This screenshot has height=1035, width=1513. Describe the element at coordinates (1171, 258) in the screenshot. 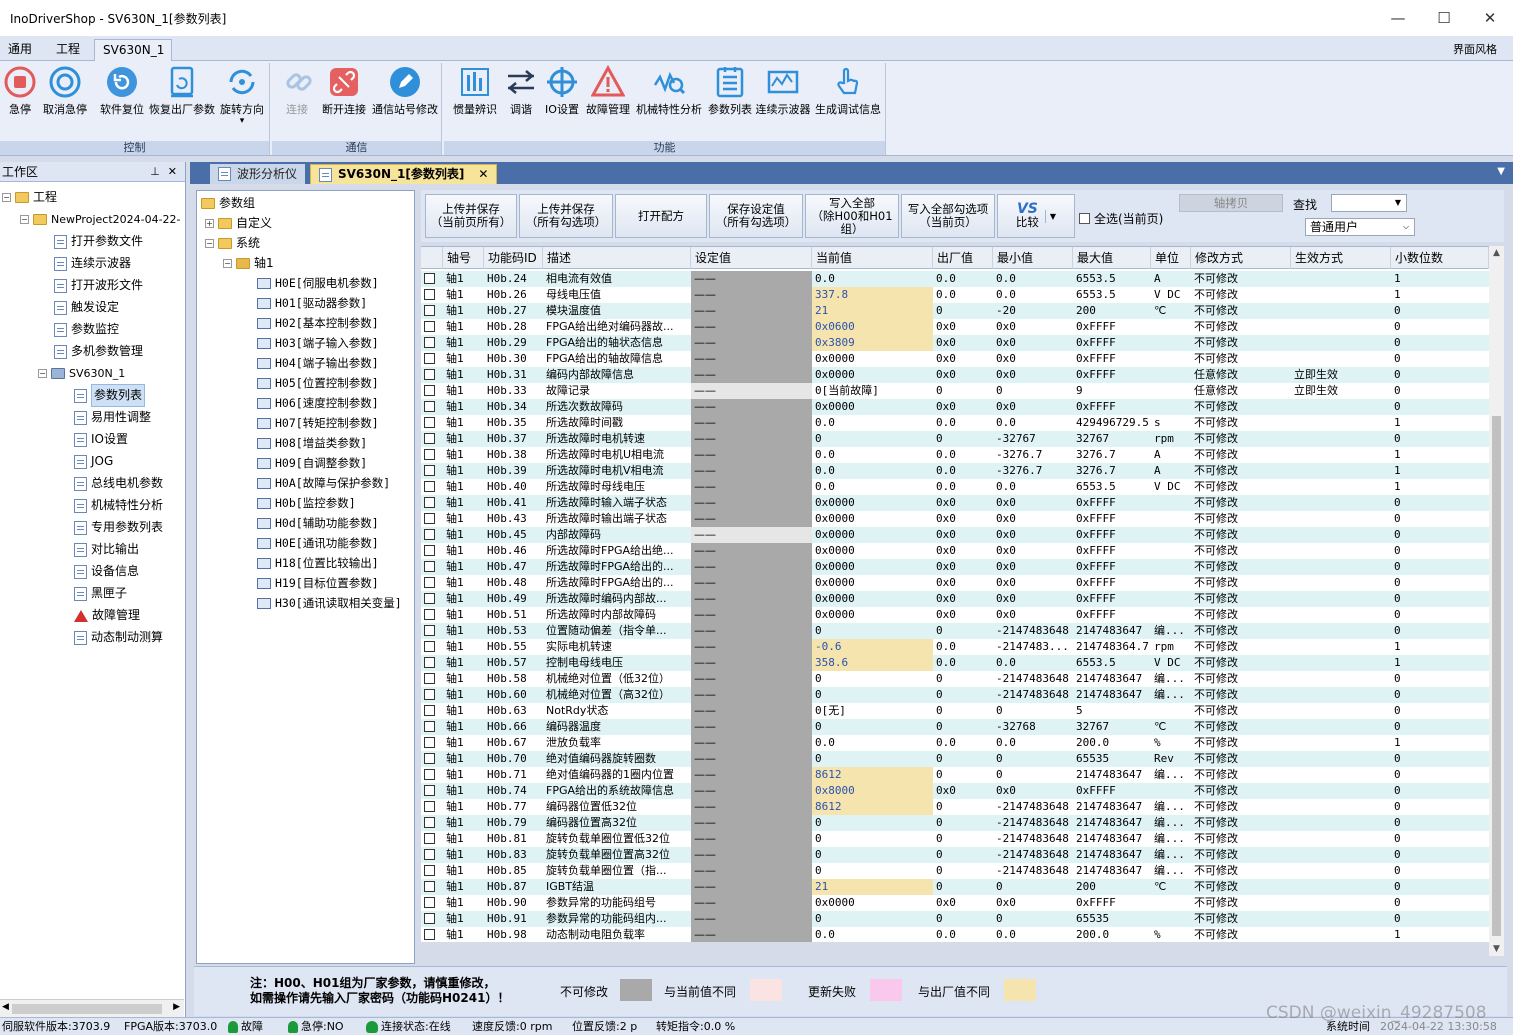

I see `column-header: 单位` at that location.